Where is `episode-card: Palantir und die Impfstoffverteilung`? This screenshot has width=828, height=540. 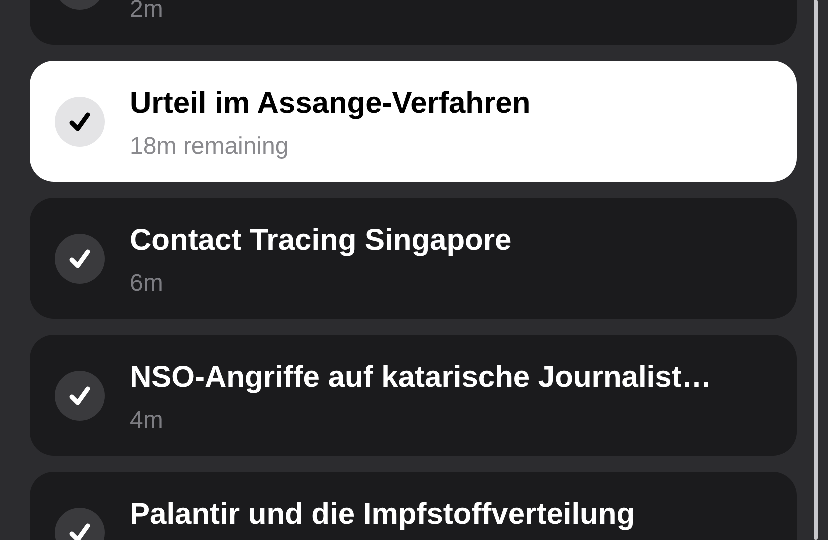
episode-card: Palantir und die Impfstoffverteilung is located at coordinates (413, 506).